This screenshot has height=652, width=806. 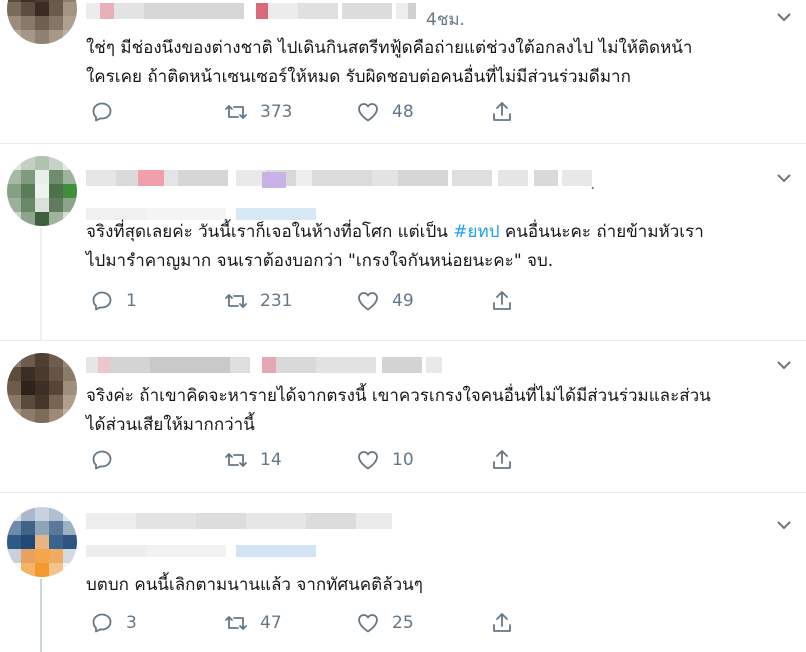 What do you see at coordinates (258, 112) in the screenshot?
I see `retweet-button: 373` at bounding box center [258, 112].